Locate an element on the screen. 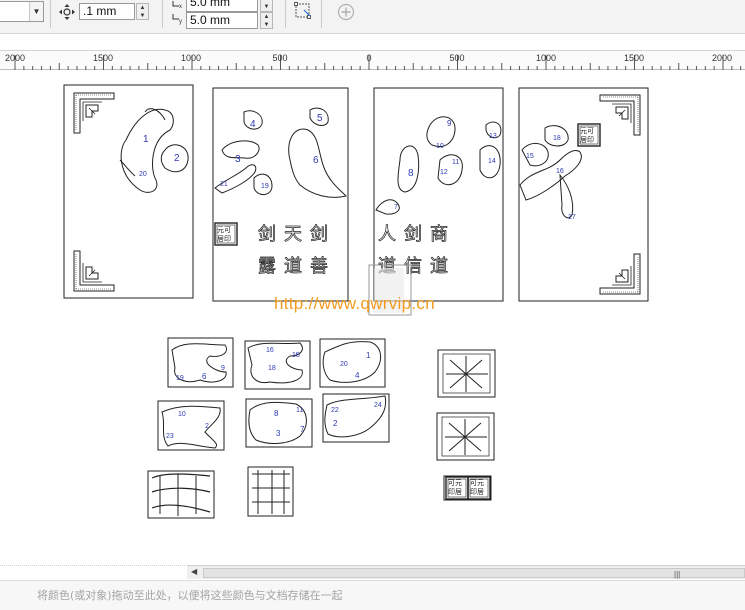 The width and height of the screenshot is (745, 610). bounding-box-icon is located at coordinates (302, 10).